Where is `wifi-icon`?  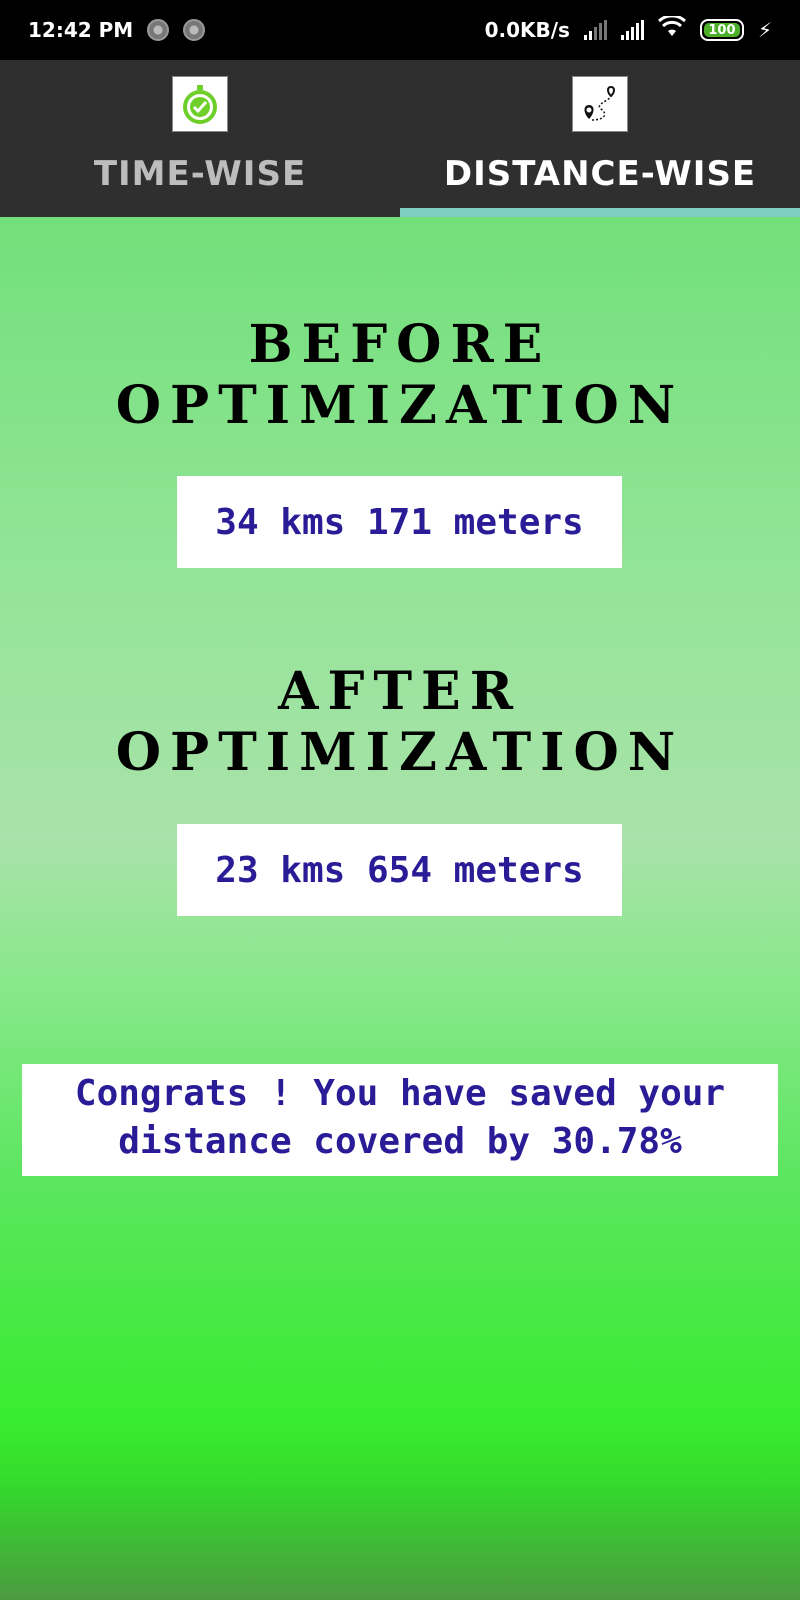 wifi-icon is located at coordinates (671, 29).